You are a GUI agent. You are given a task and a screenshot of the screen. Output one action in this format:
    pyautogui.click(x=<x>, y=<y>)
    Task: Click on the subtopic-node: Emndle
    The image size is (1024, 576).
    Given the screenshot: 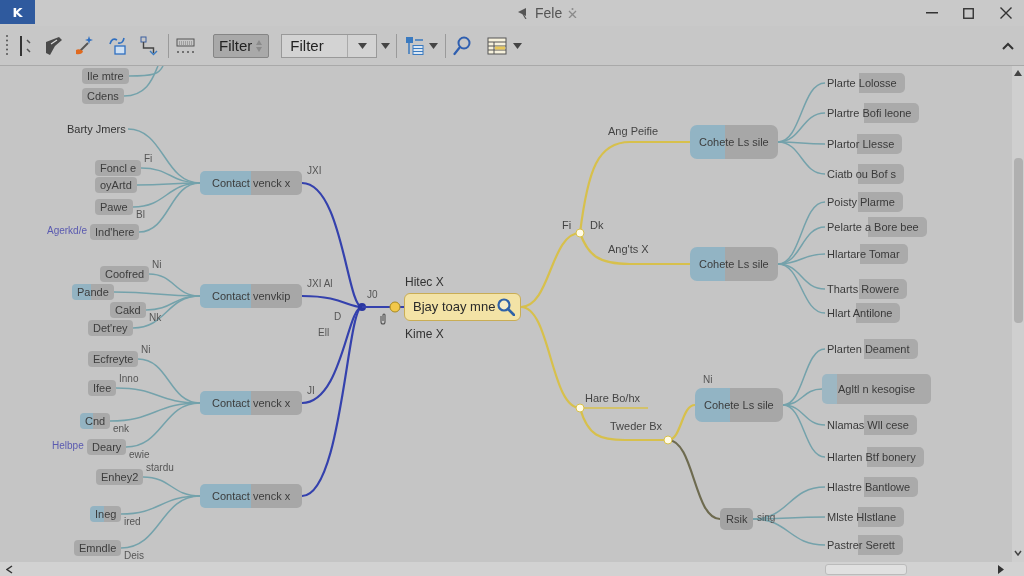 What is the action you would take?
    pyautogui.click(x=98, y=548)
    